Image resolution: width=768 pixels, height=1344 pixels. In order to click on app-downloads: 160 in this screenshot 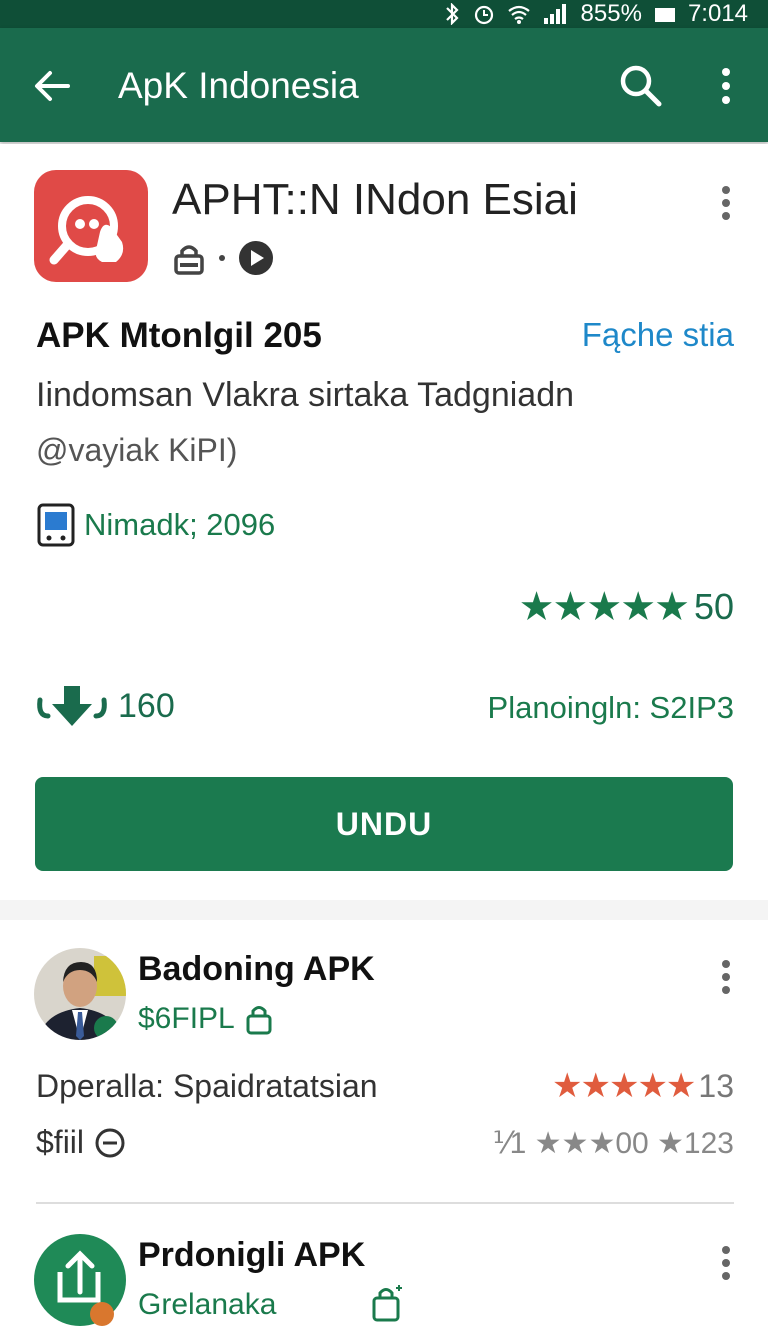, I will do `click(105, 706)`.